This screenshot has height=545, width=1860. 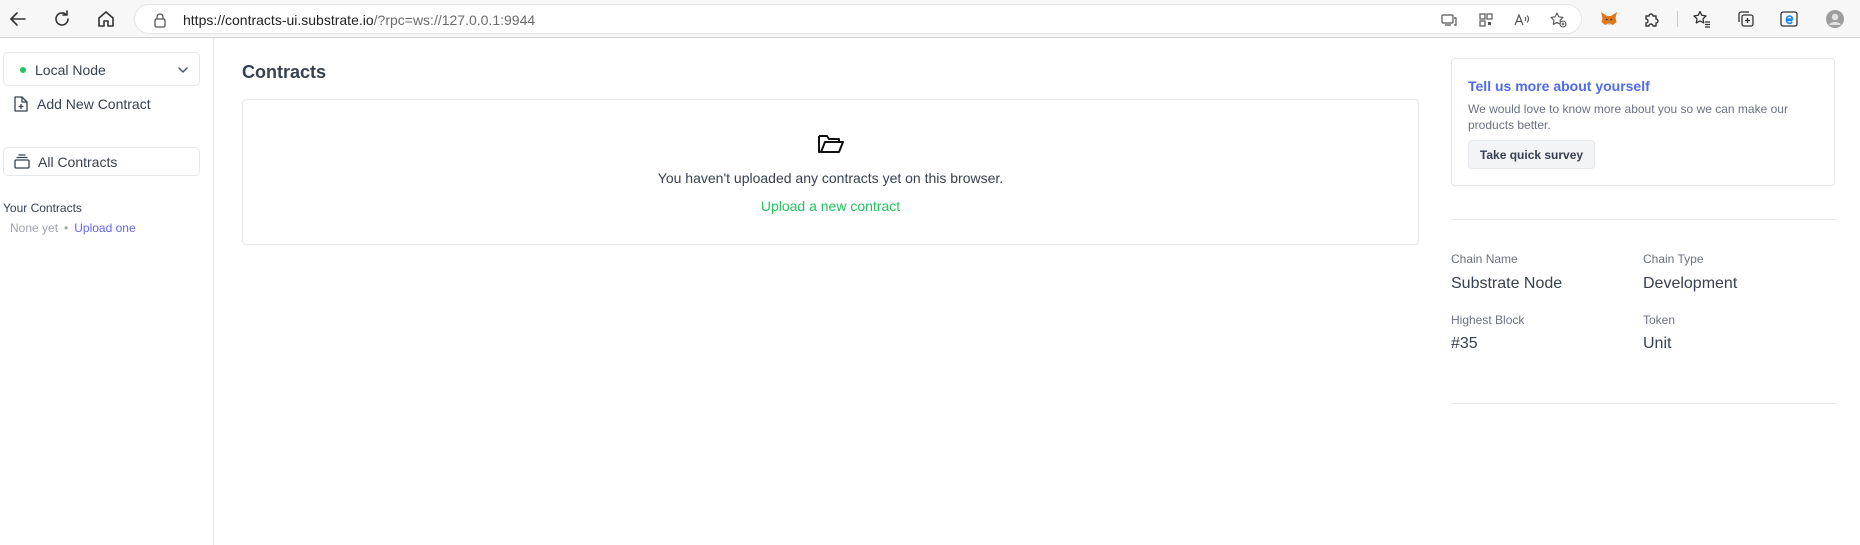 What do you see at coordinates (21, 104) in the screenshot?
I see `file-plus-icon` at bounding box center [21, 104].